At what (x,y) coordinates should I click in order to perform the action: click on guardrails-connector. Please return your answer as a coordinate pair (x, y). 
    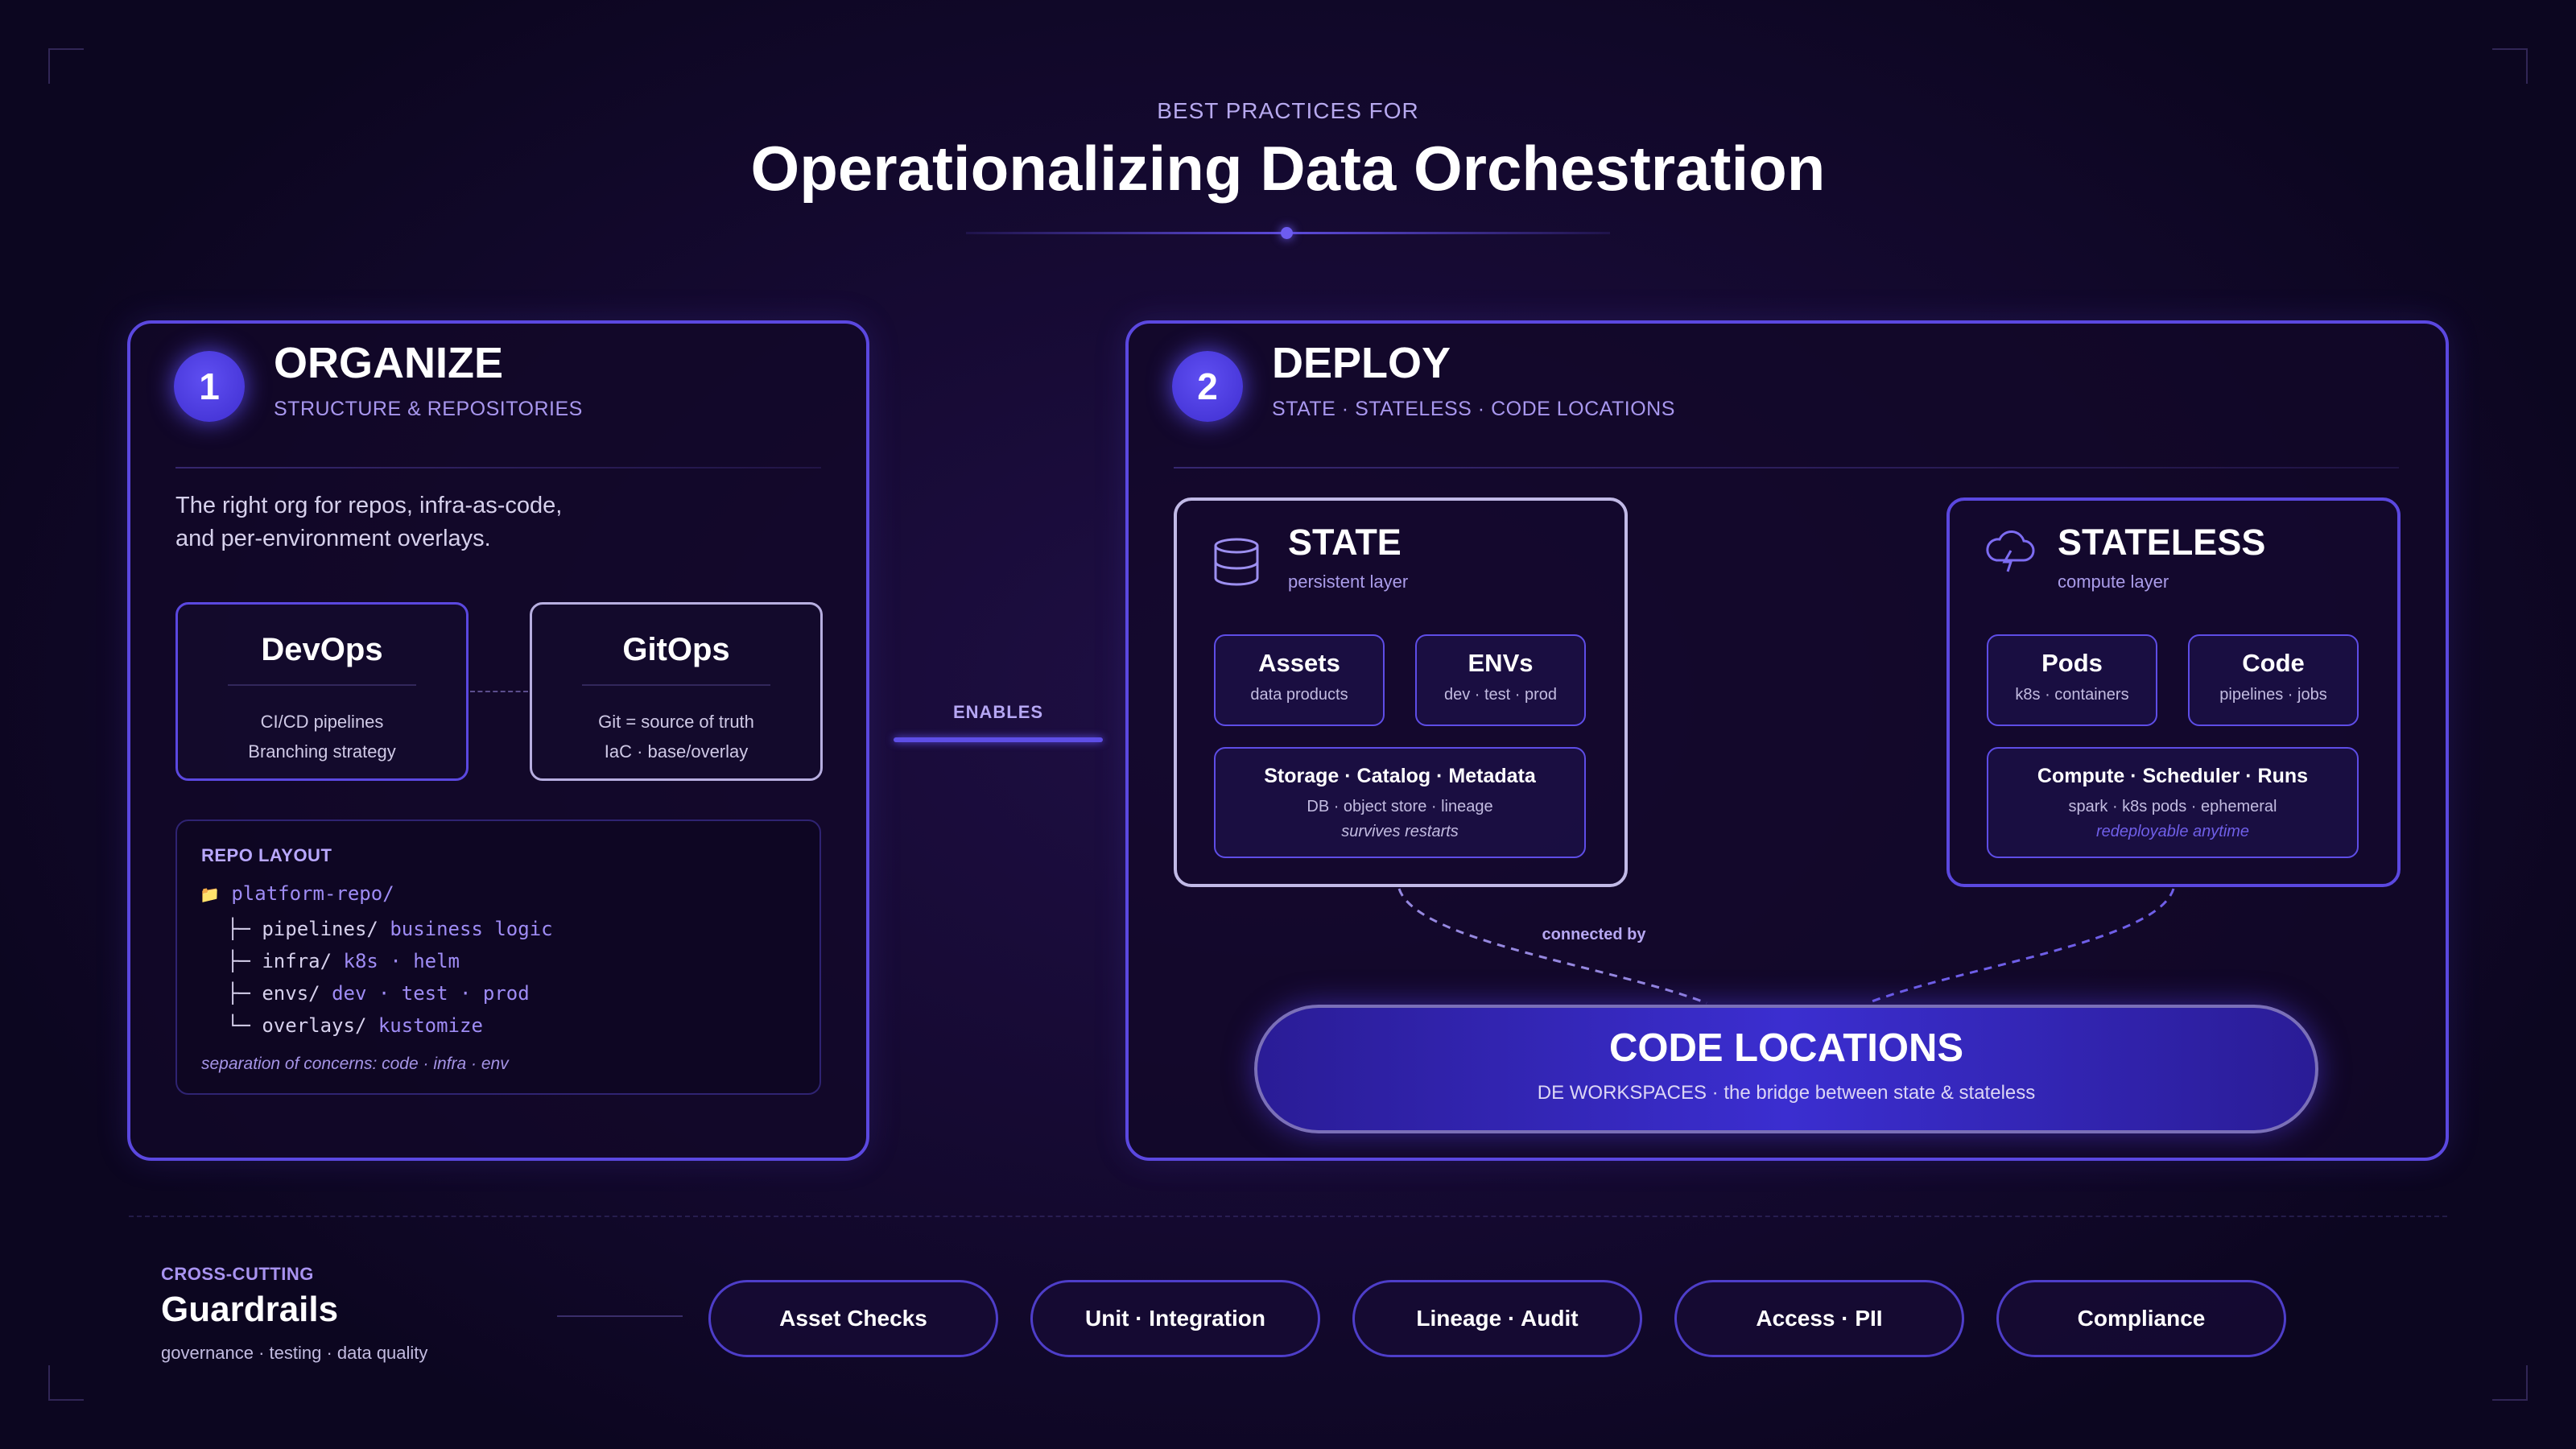
    Looking at the image, I should click on (620, 1316).